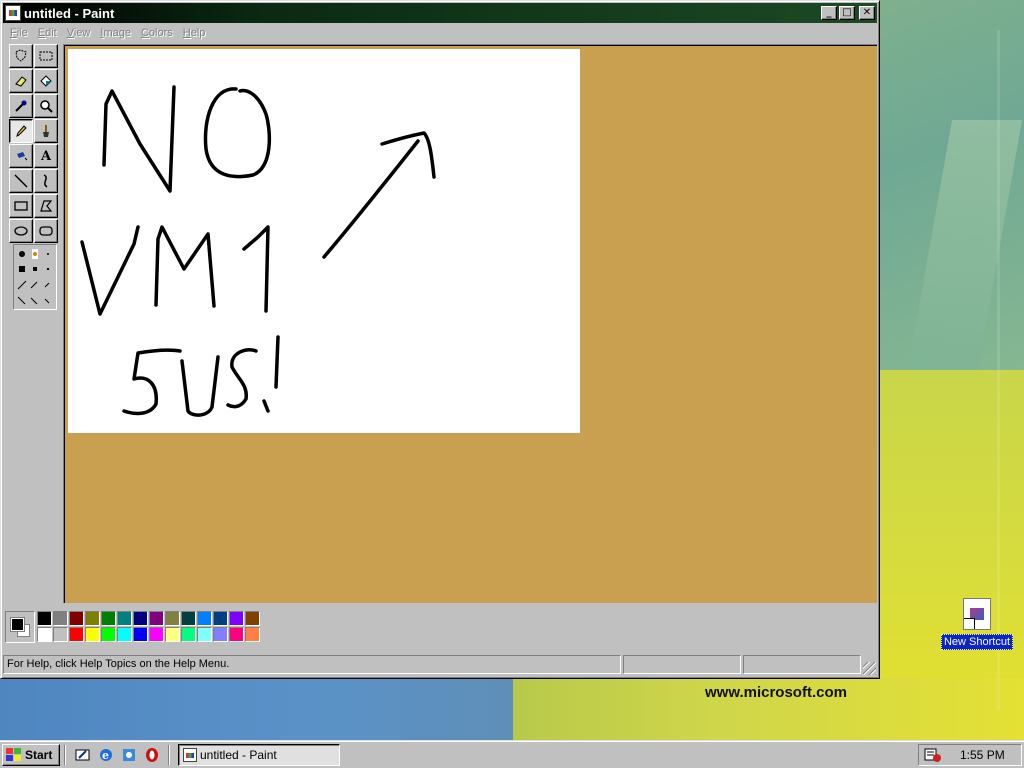 The image size is (1024, 768). Describe the element at coordinates (21, 106) in the screenshot. I see `pick-color-icon` at that location.